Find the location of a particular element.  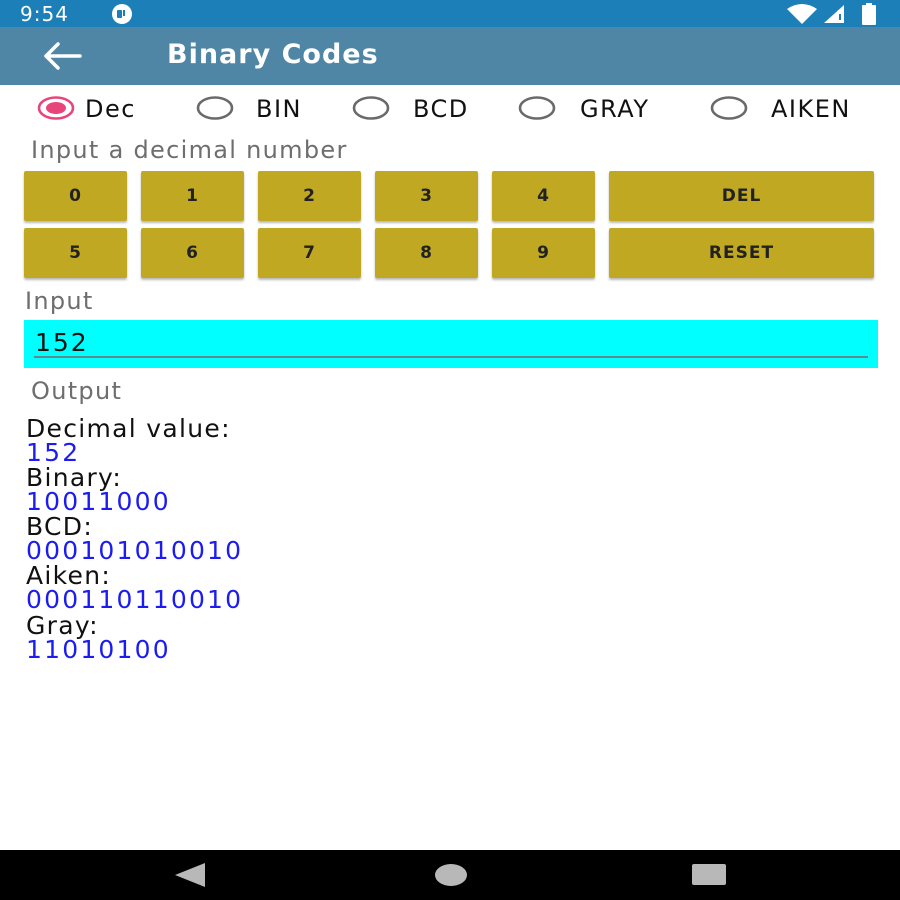

key-3-button: 3 is located at coordinates (426, 196).